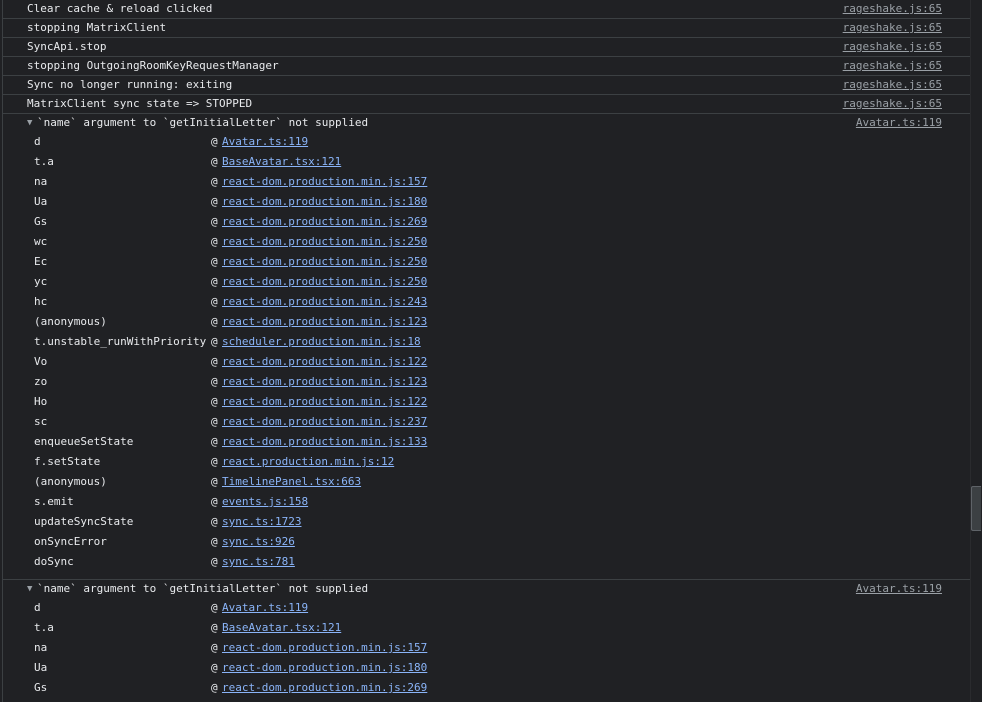 This screenshot has height=702, width=982. I want to click on frame-function: yc, so click(41, 281).